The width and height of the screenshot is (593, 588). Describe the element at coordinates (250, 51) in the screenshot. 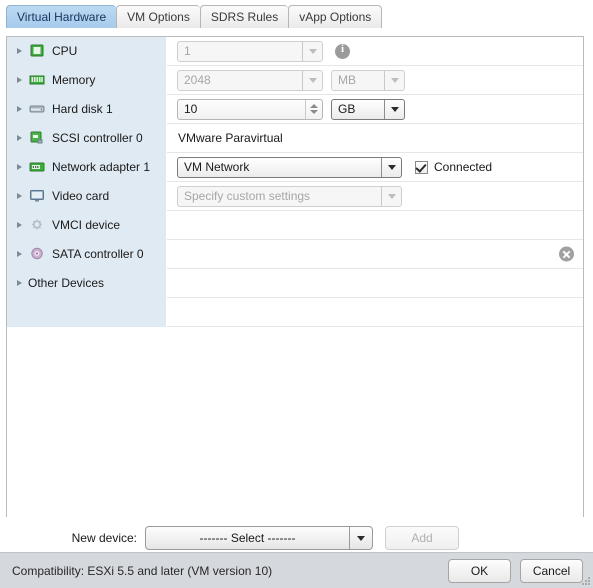

I see `cpu-count-select: 1` at that location.